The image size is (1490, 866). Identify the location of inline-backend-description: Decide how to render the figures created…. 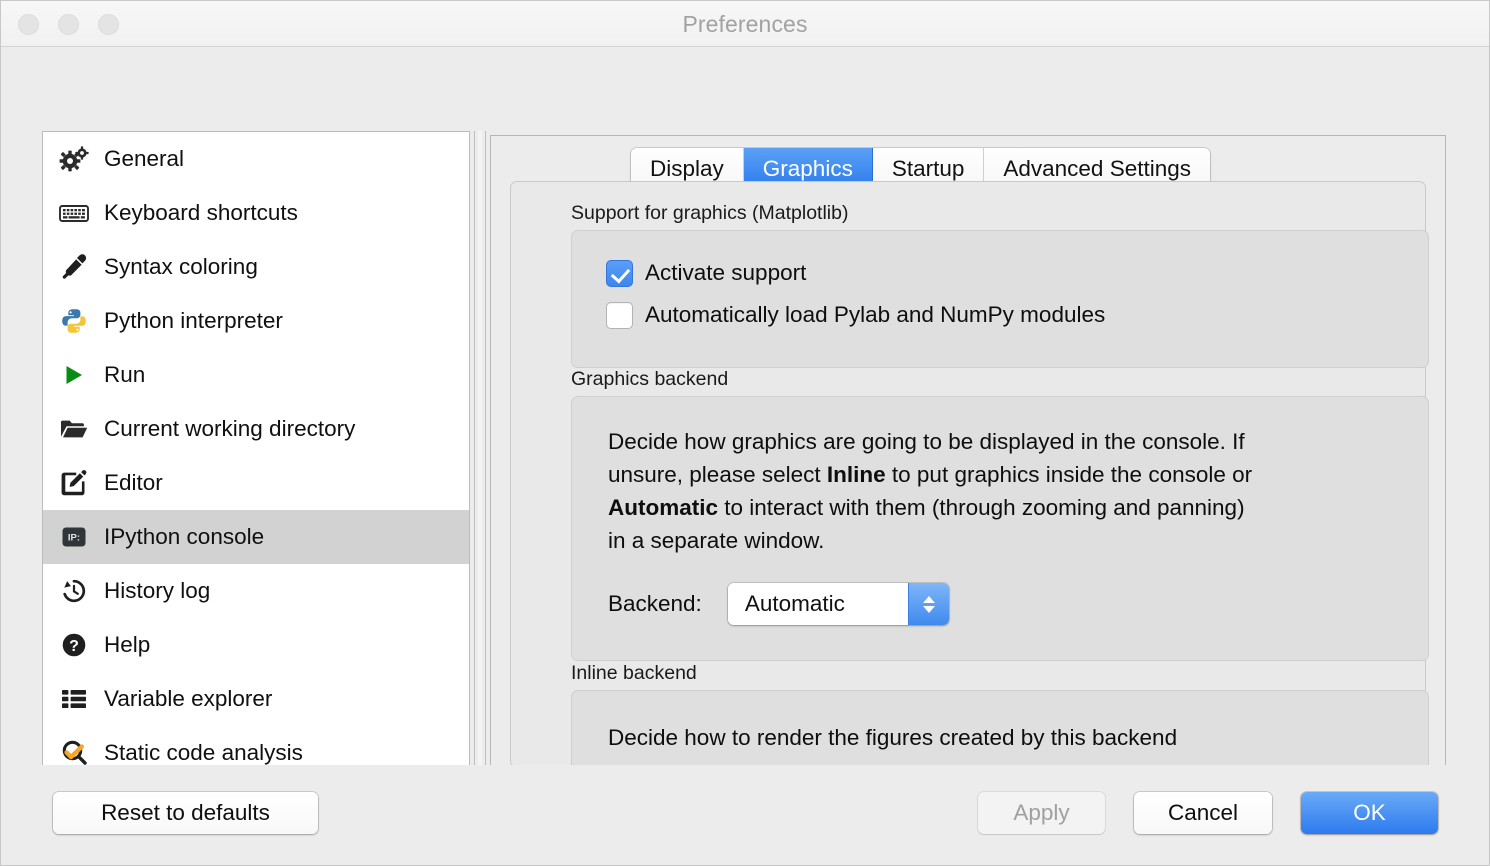
(893, 737).